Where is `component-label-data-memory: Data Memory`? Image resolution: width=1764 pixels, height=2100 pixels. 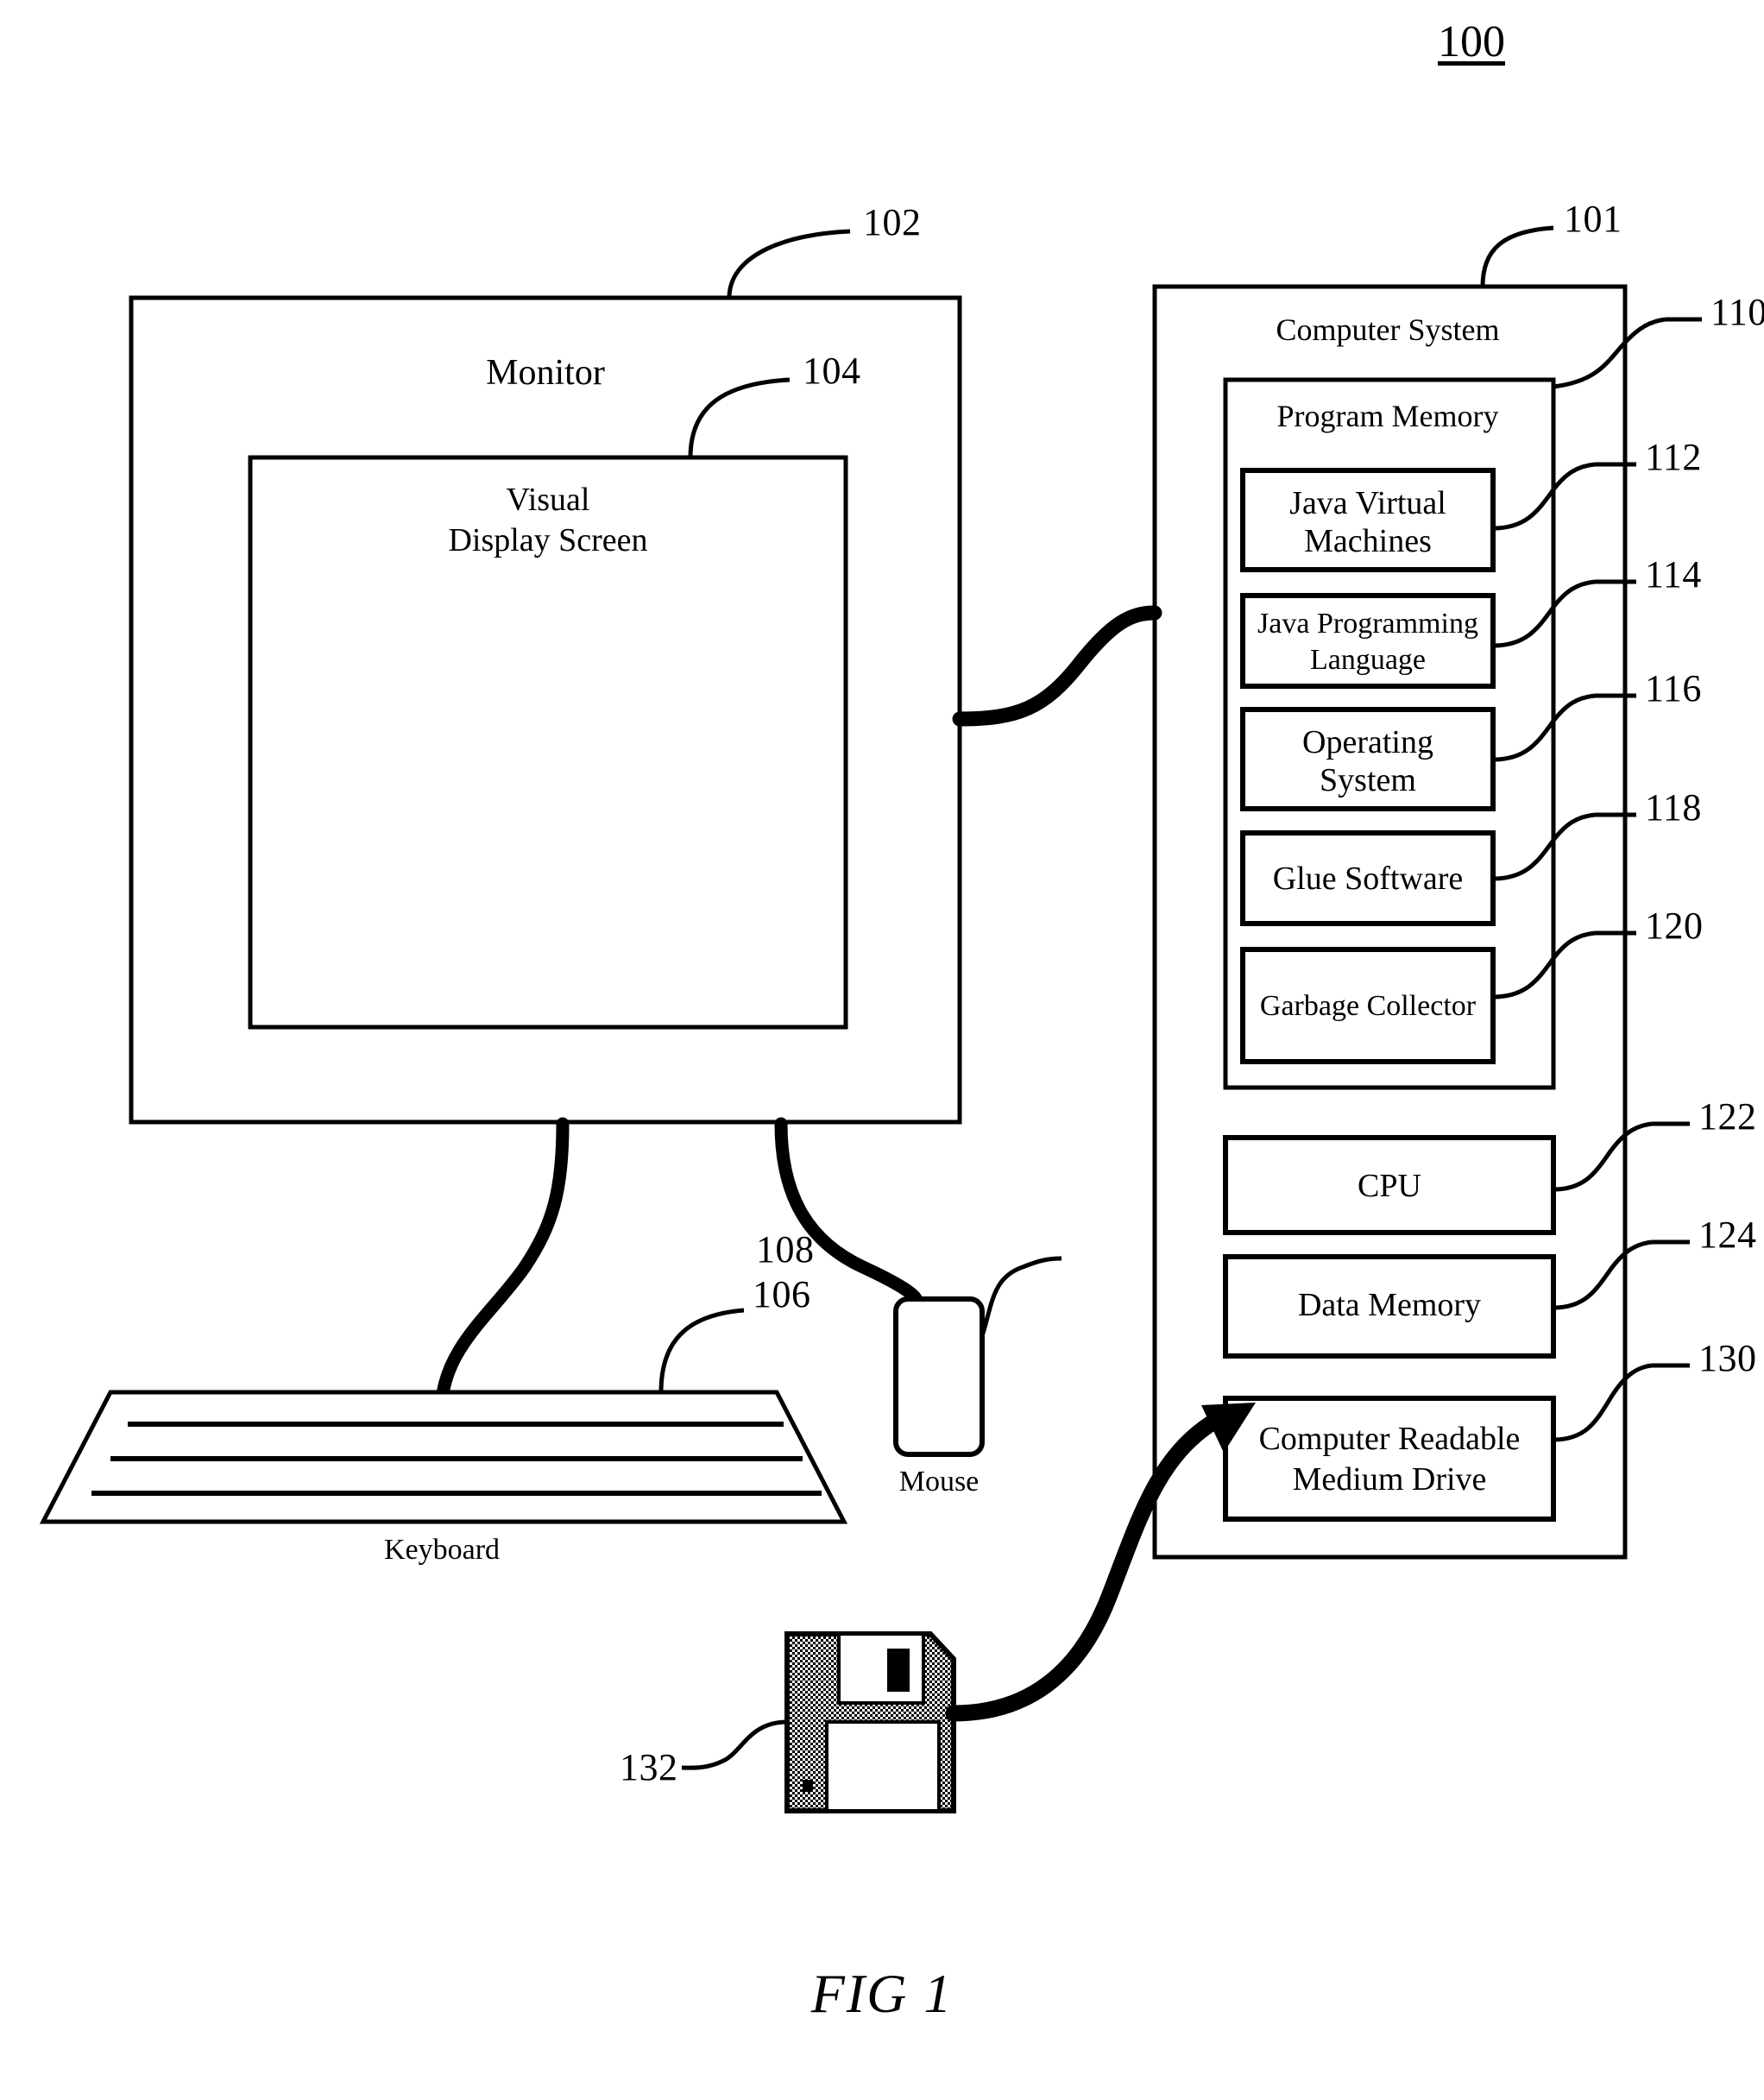 component-label-data-memory: Data Memory is located at coordinates (1389, 1305).